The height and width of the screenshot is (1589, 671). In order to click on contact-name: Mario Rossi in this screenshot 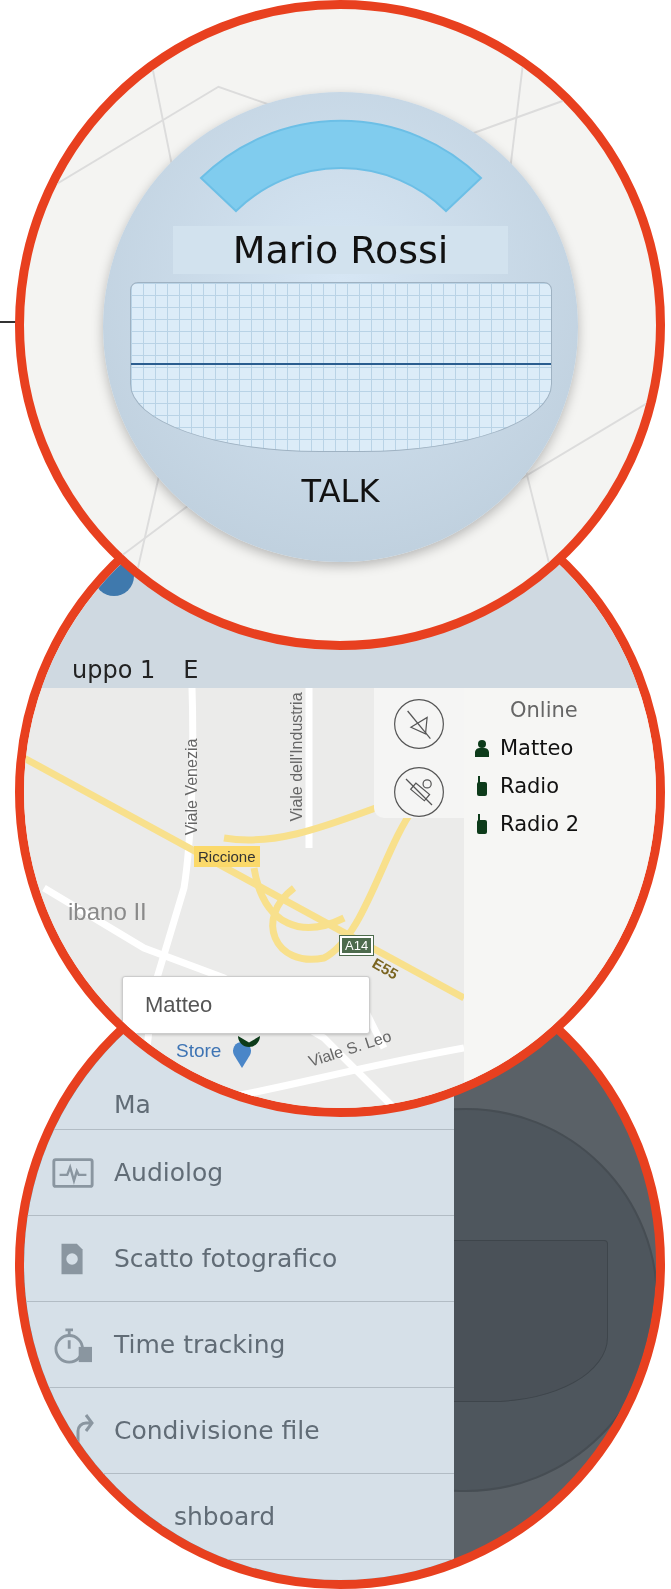, I will do `click(340, 250)`.